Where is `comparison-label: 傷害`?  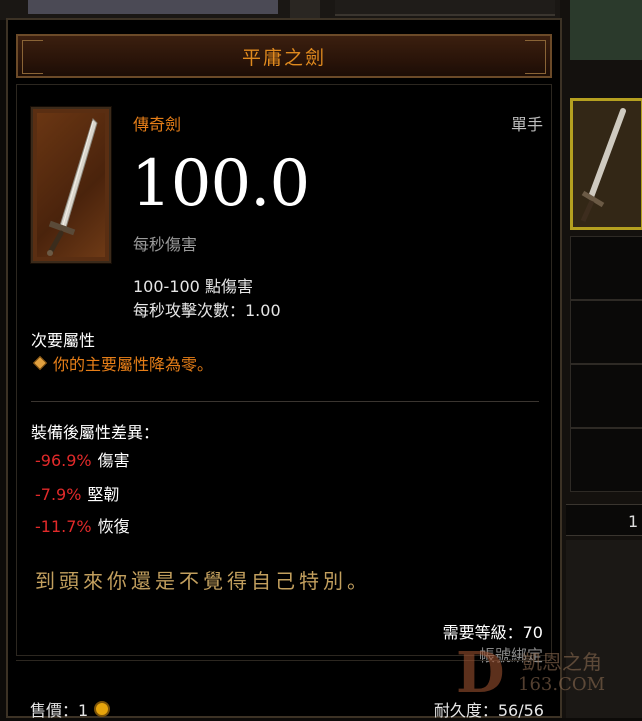
comparison-label: 傷害 is located at coordinates (113, 460).